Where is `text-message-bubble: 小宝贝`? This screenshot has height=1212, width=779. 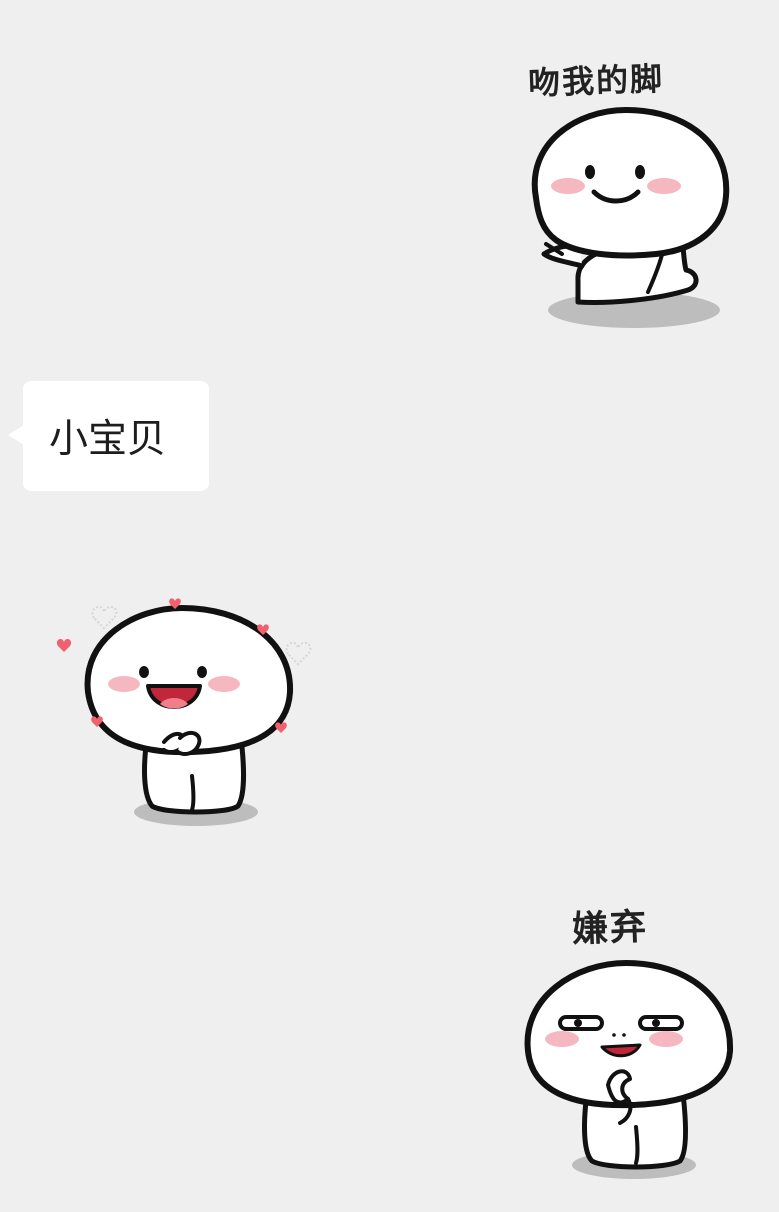
text-message-bubble: 小宝贝 is located at coordinates (116, 436).